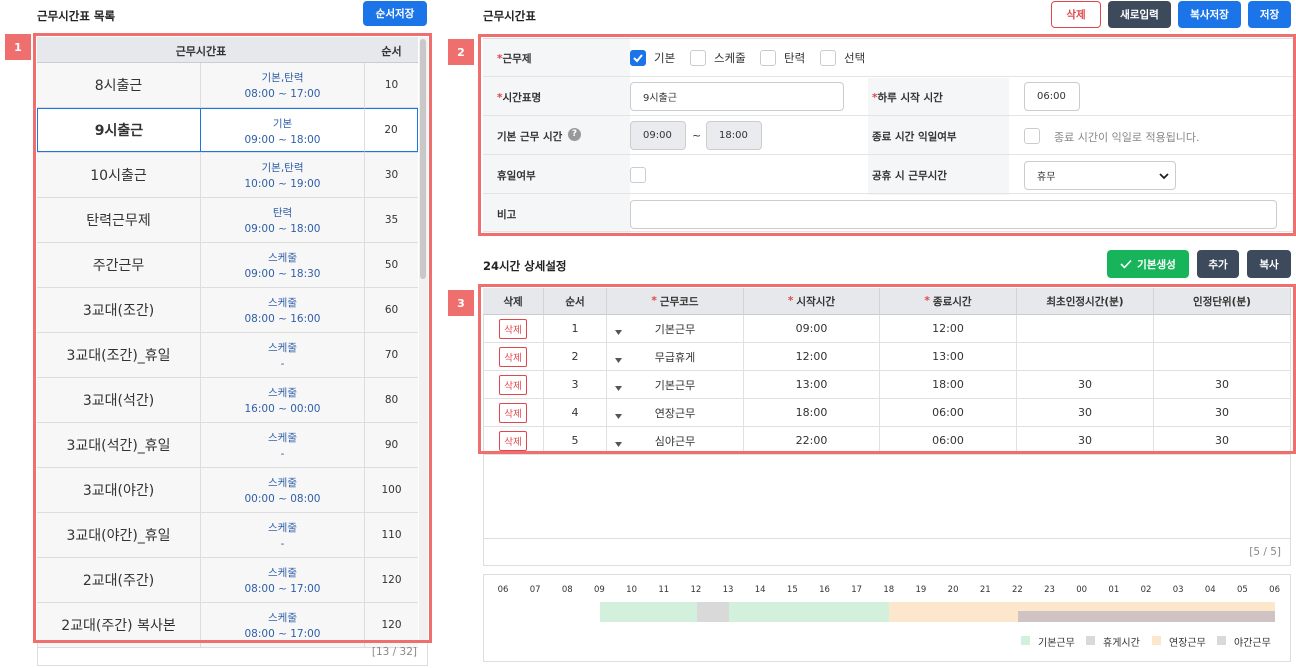  I want to click on timeline-hour-label: 12, so click(696, 590).